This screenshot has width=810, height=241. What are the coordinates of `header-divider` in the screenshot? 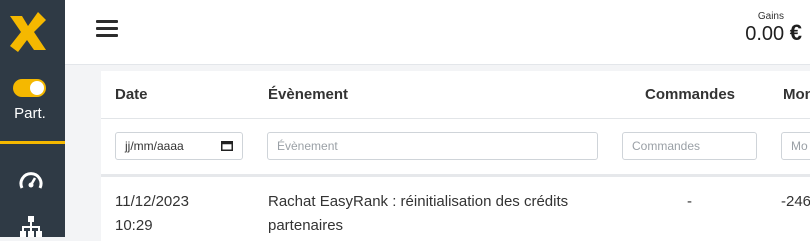 It's located at (455, 118).